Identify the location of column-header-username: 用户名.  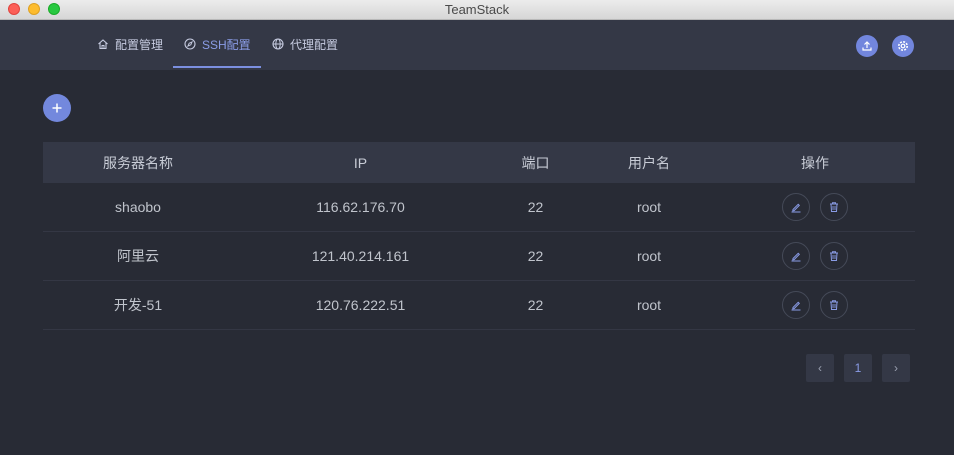
(649, 162).